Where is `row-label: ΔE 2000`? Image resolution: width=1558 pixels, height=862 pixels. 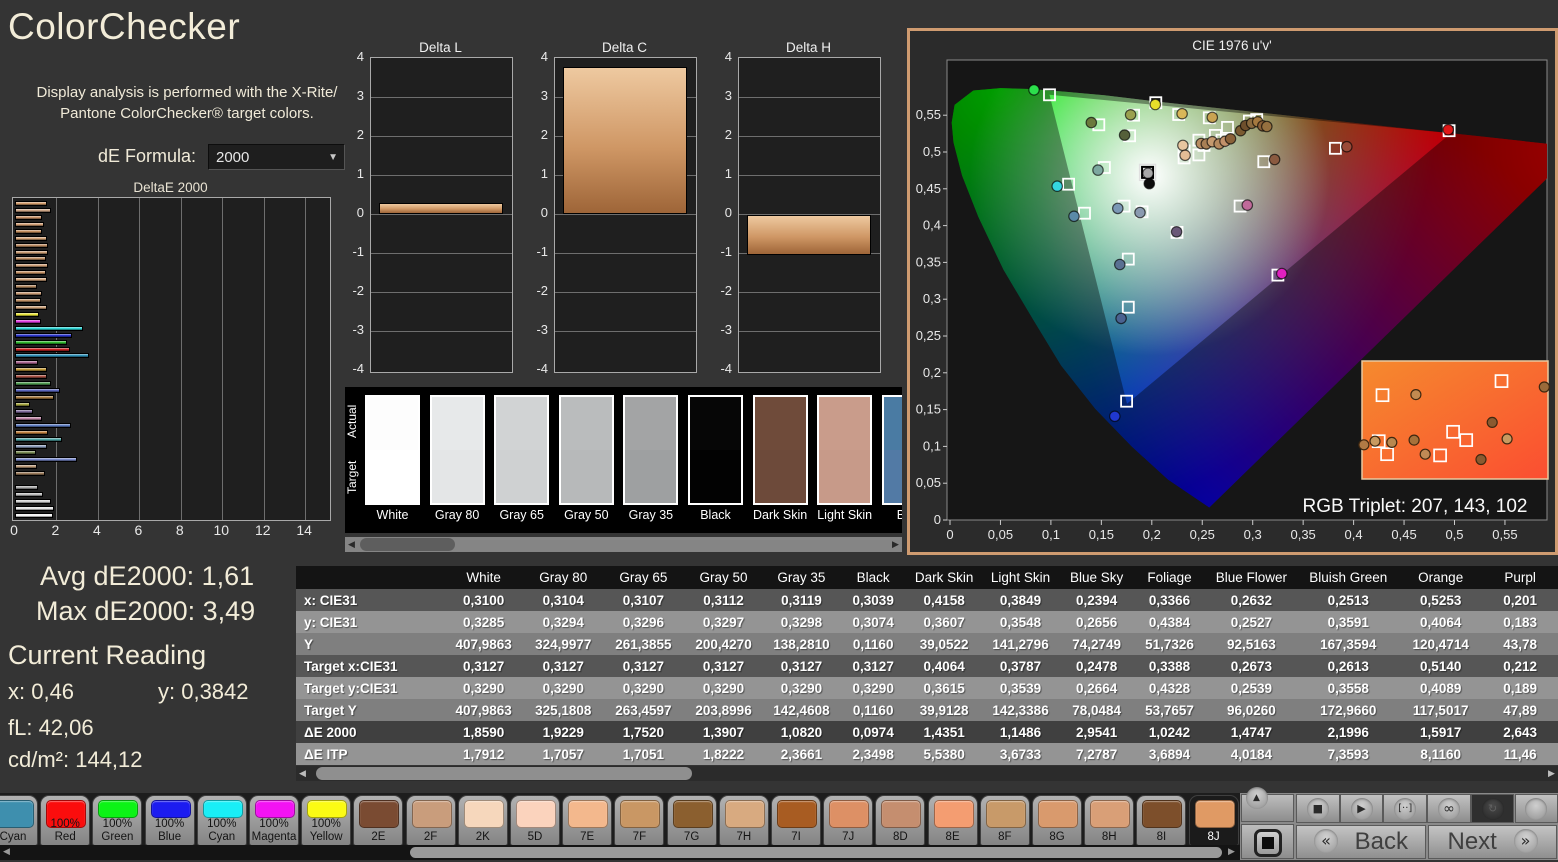 row-label: ΔE 2000 is located at coordinates (370, 732).